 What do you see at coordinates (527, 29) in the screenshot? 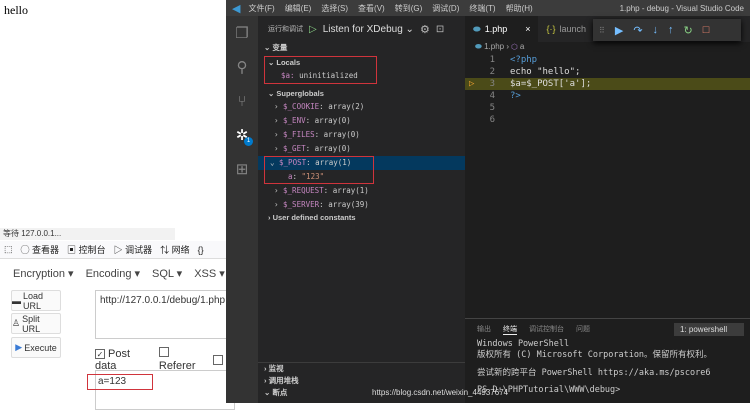
I see `close-icon: ×` at bounding box center [527, 29].